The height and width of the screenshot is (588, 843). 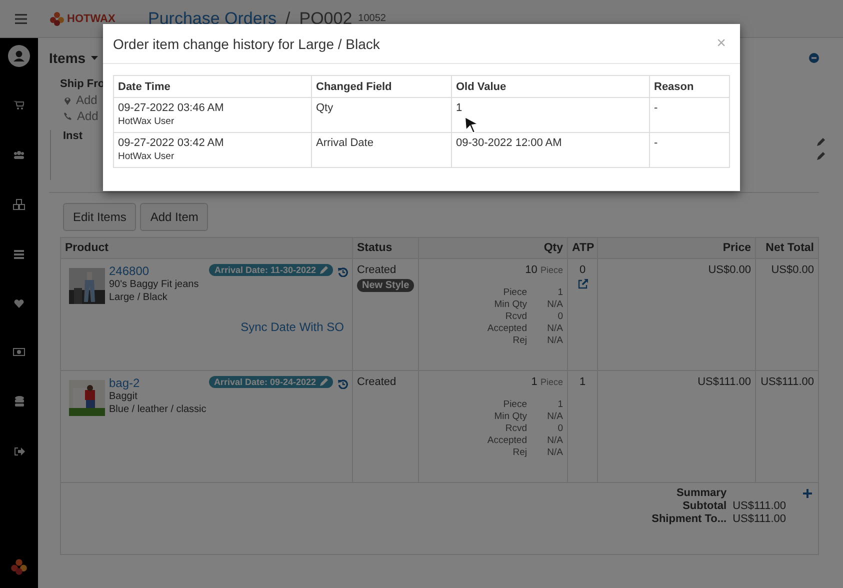 What do you see at coordinates (19, 352) in the screenshot?
I see `money-icon` at bounding box center [19, 352].